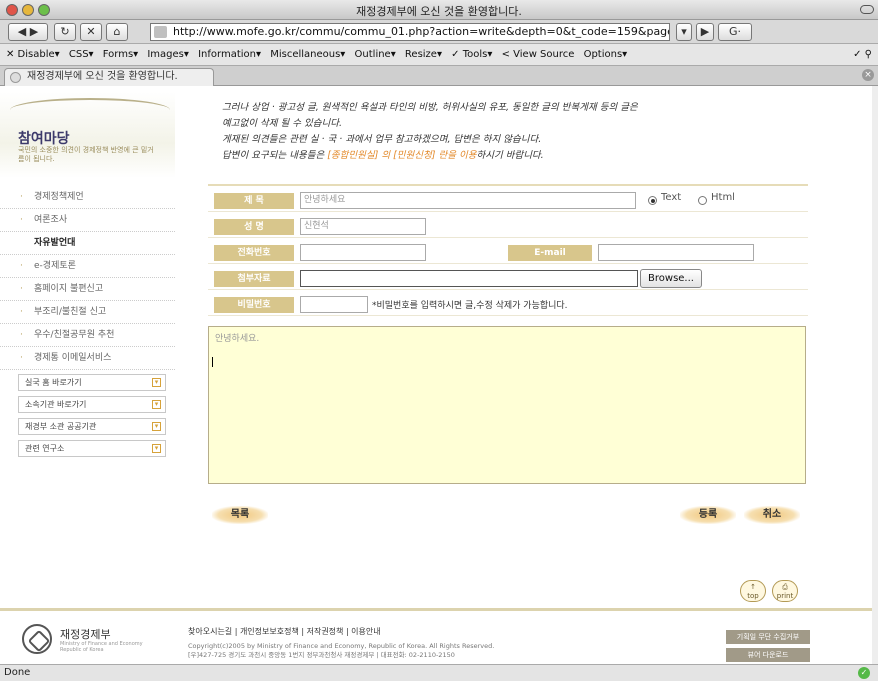  Describe the element at coordinates (375, 54) in the screenshot. I see `dev-outline-menu: Outline▾` at that location.